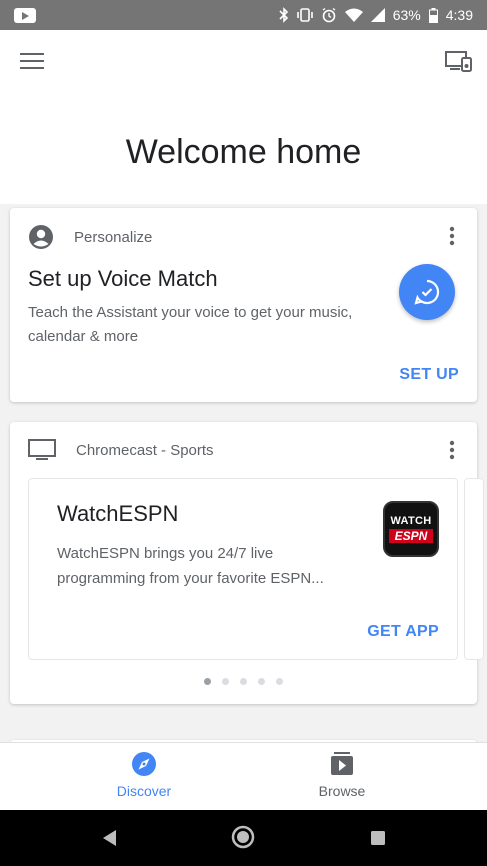 The image size is (487, 866). What do you see at coordinates (113, 237) in the screenshot?
I see `card-category: Personalize` at bounding box center [113, 237].